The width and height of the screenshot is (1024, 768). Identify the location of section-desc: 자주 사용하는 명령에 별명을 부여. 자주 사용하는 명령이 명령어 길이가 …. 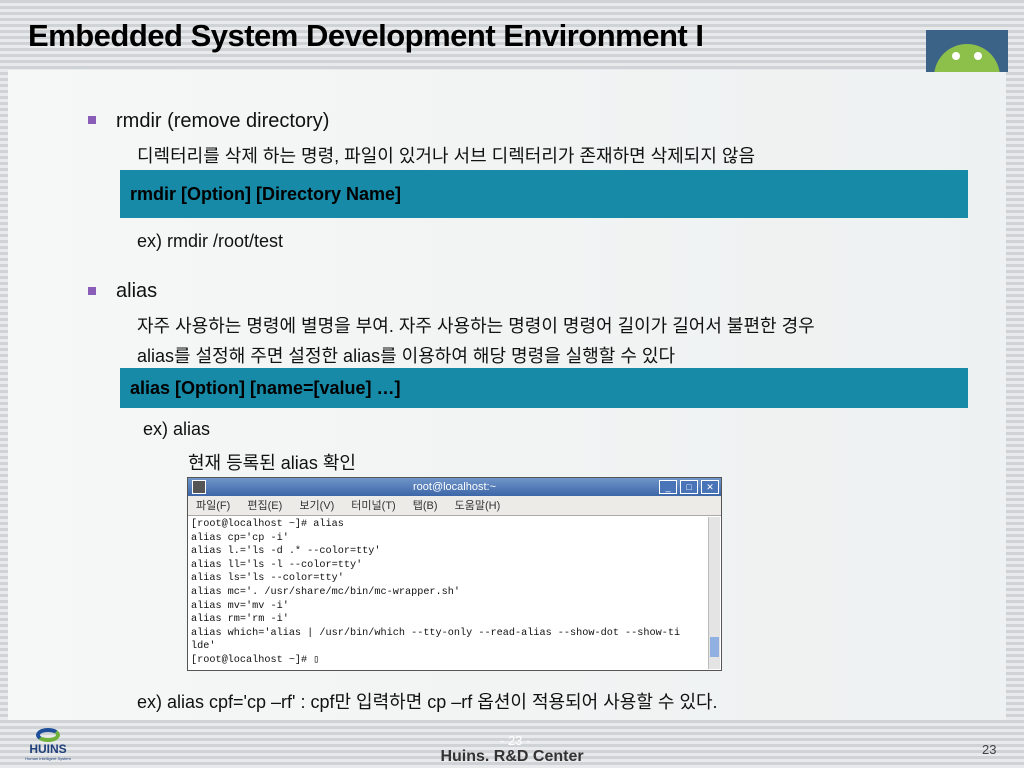
(476, 326).